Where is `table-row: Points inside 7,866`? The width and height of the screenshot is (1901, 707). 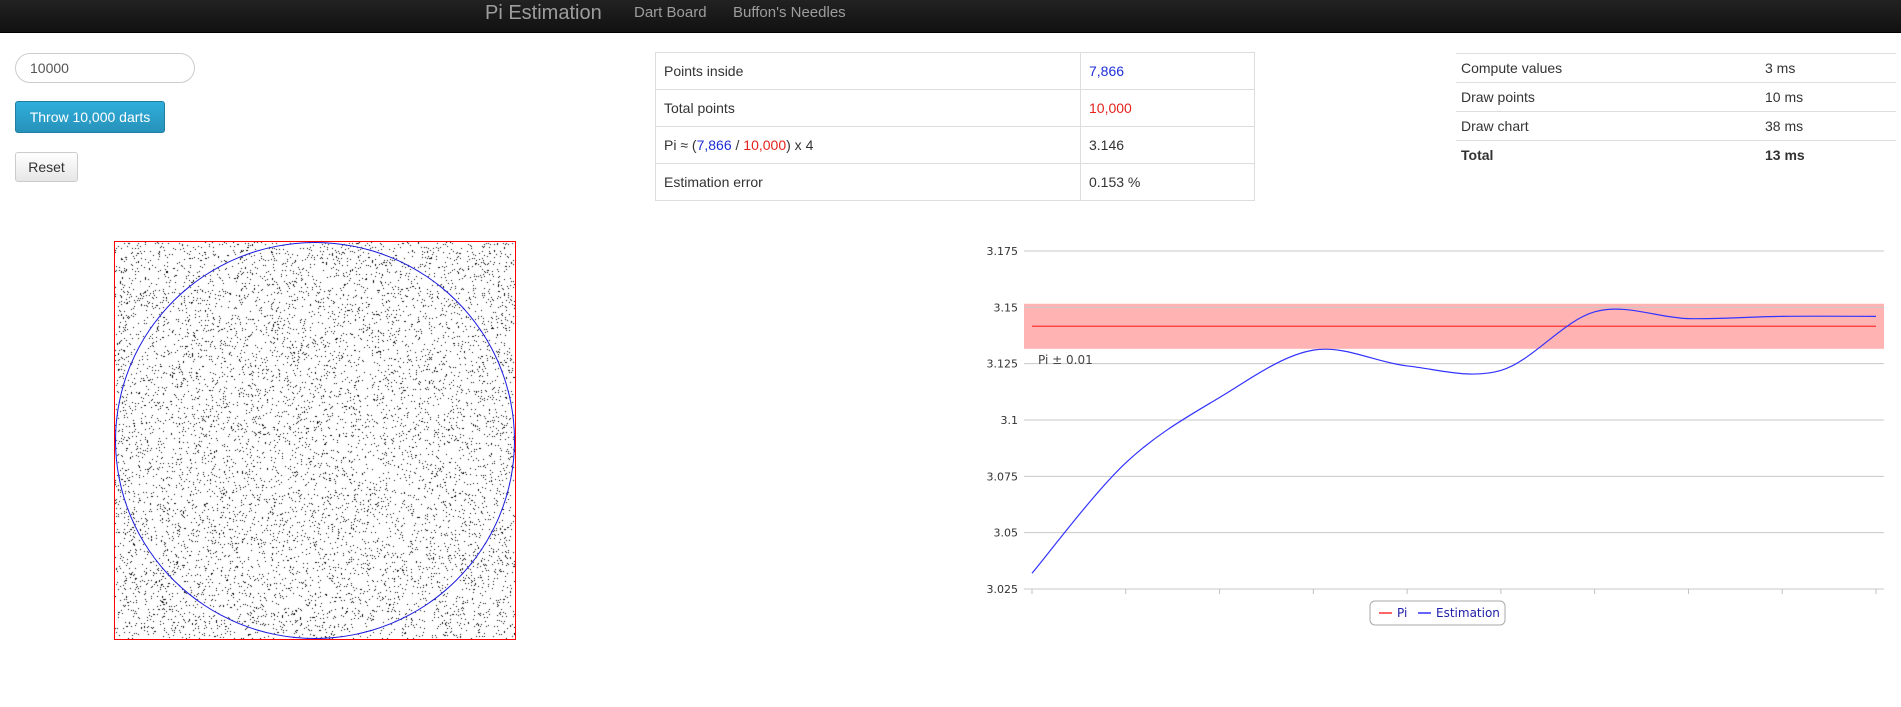 table-row: Points inside 7,866 is located at coordinates (955, 71).